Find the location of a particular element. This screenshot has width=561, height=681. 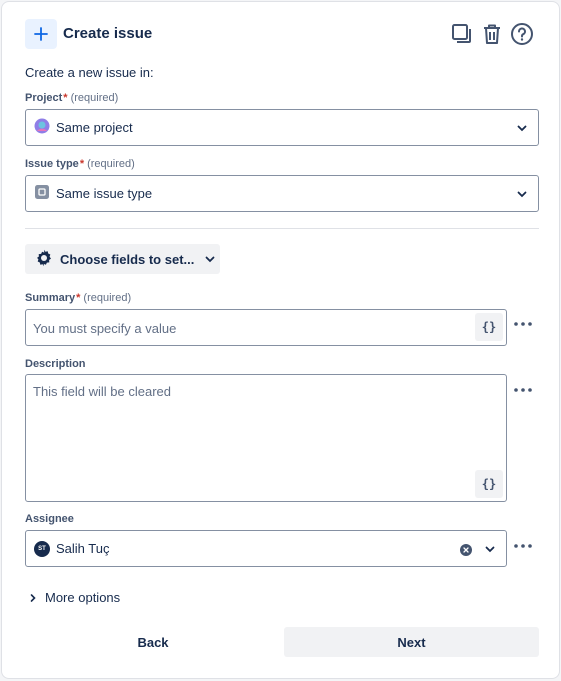

description-placeholder: This field will be cleared is located at coordinates (102, 391).